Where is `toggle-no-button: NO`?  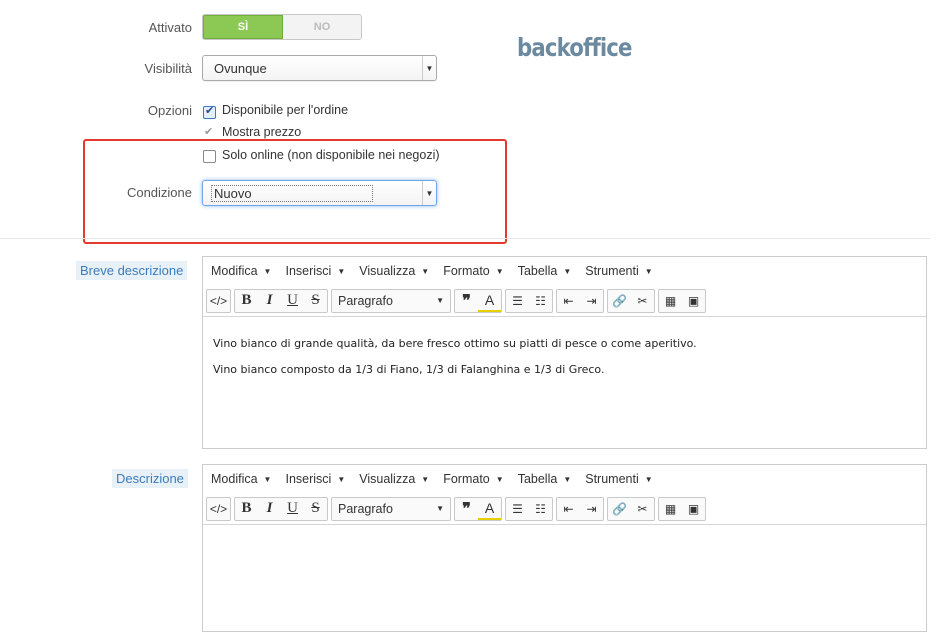 toggle-no-button: NO is located at coordinates (322, 27).